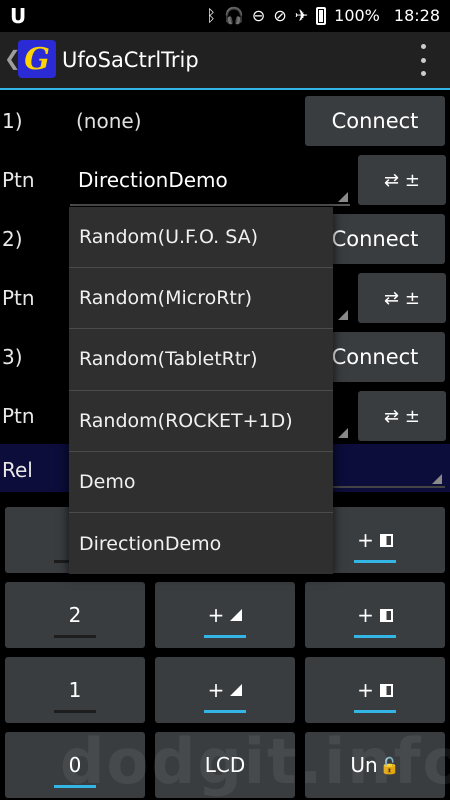 This screenshot has width=450, height=800. What do you see at coordinates (12, 239) in the screenshot?
I see `row2-index: 2)` at bounding box center [12, 239].